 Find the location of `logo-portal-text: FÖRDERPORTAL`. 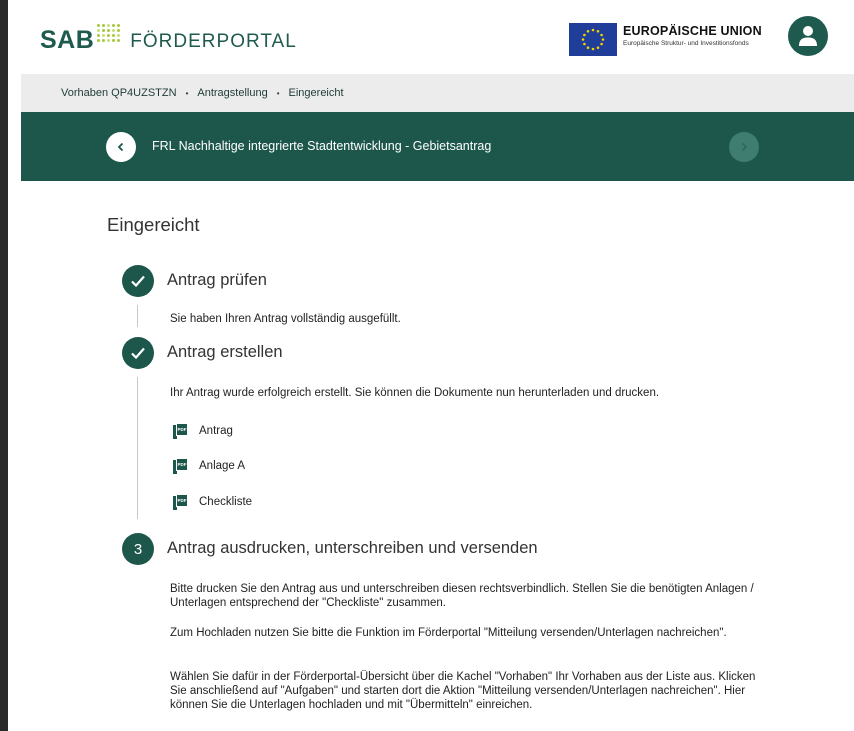

logo-portal-text: FÖRDERPORTAL is located at coordinates (213, 41).